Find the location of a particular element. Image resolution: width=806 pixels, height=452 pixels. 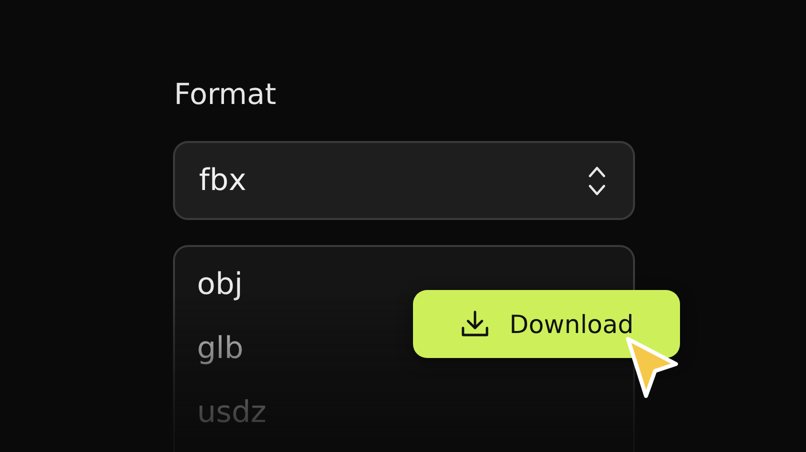

format-label: Format is located at coordinates (226, 94).